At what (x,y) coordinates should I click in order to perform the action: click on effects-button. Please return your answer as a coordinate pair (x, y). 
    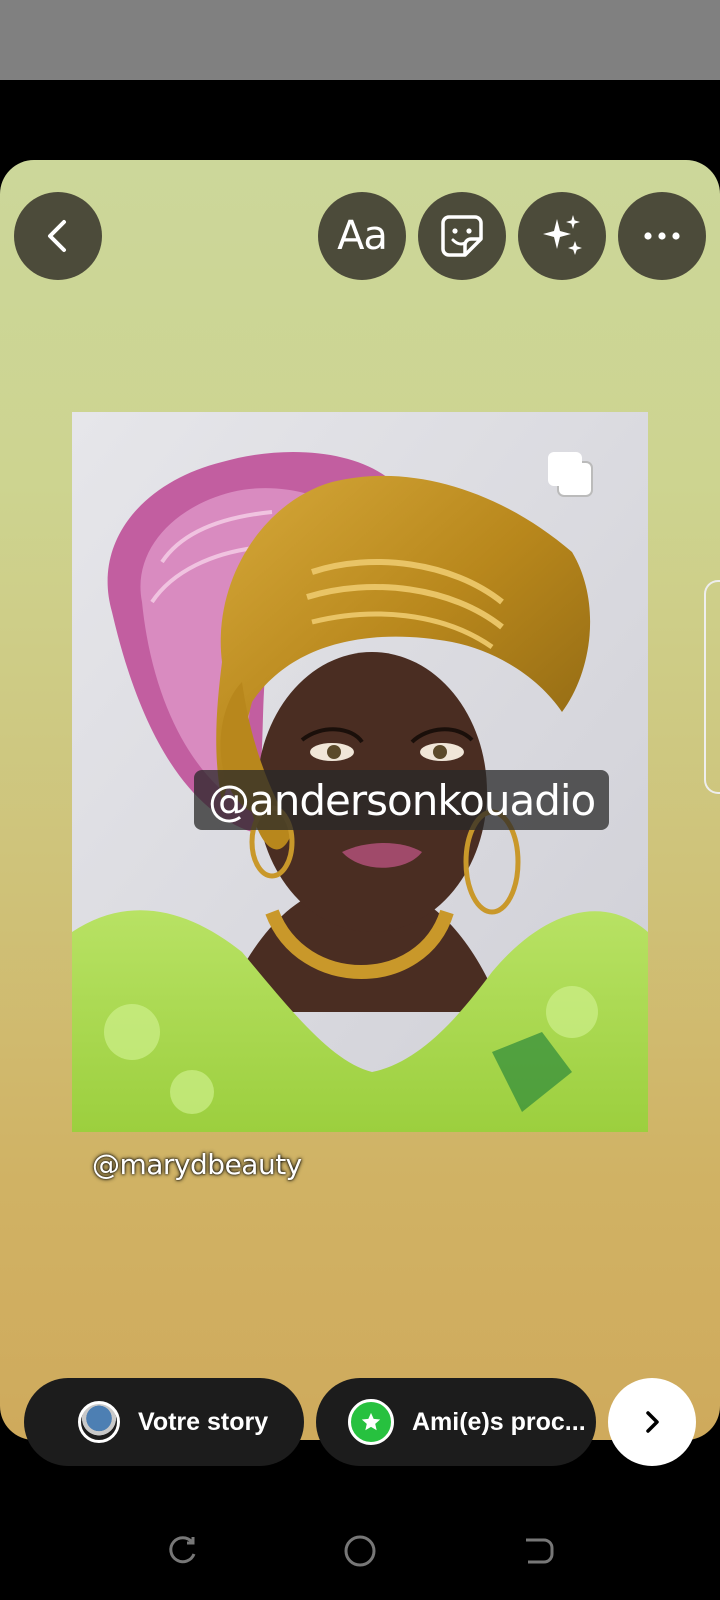
    Looking at the image, I should click on (562, 236).